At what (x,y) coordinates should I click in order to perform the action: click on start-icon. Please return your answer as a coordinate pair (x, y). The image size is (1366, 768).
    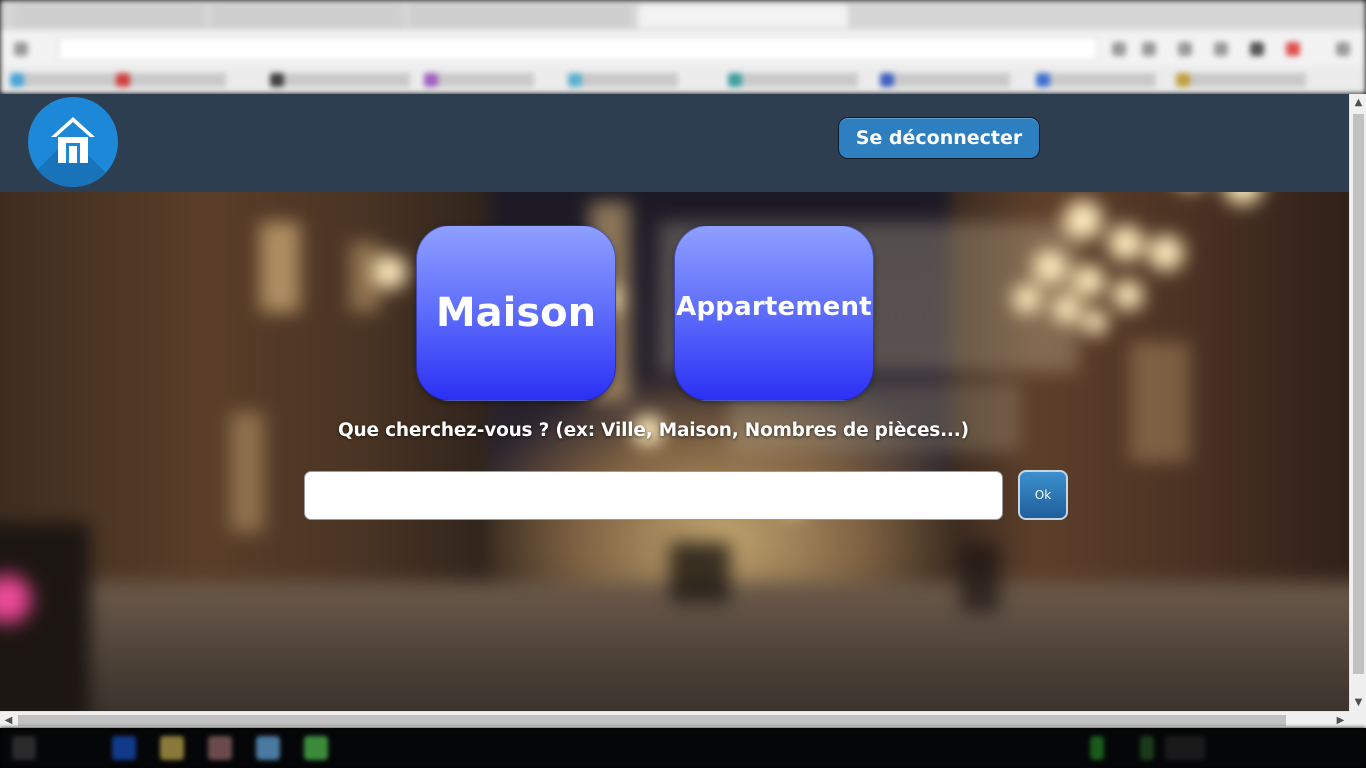
    Looking at the image, I should click on (24, 748).